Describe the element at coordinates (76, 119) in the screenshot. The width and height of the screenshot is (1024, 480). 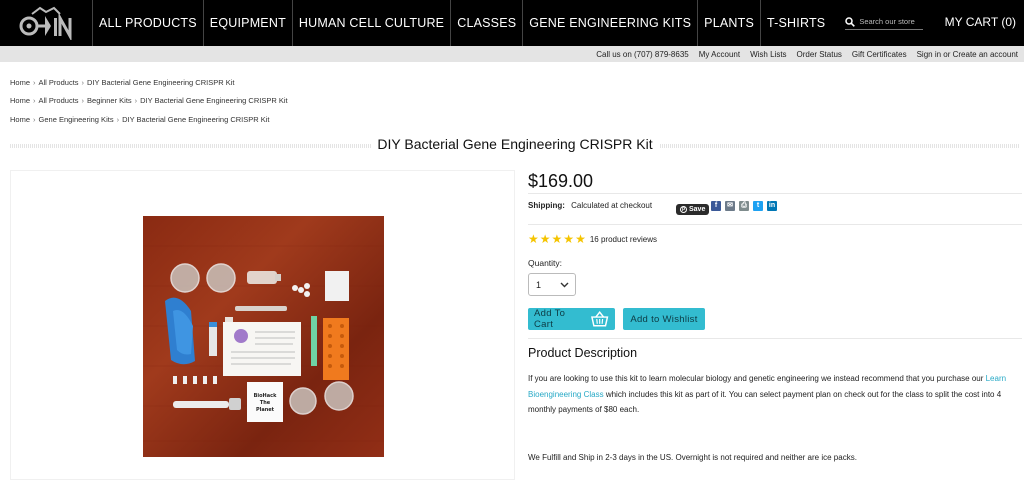
I see `breadcrumb-gene-engineering-kits: Gene Engineering Kits` at that location.